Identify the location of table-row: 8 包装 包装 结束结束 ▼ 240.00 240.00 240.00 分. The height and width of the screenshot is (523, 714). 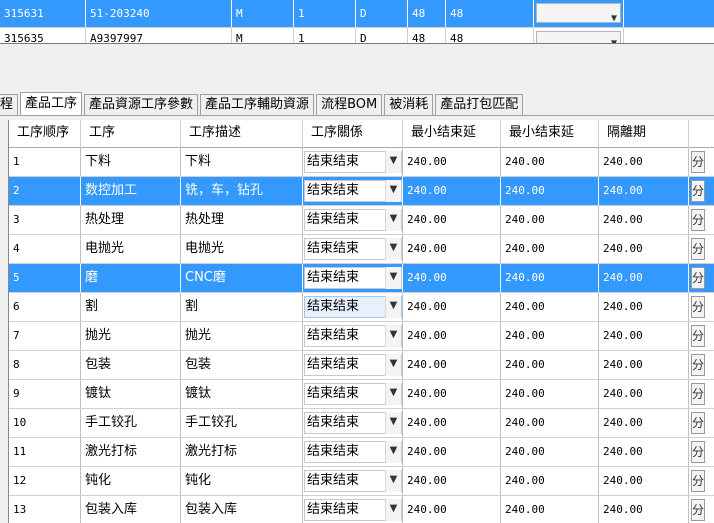
(361, 365).